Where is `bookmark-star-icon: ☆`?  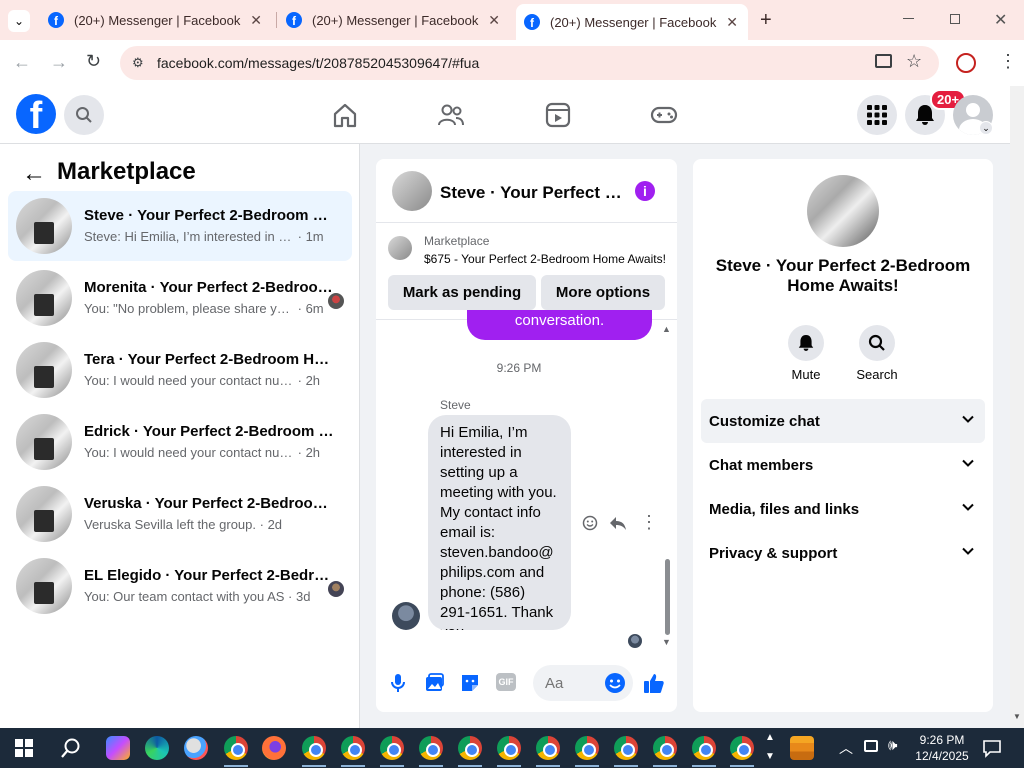 bookmark-star-icon: ☆ is located at coordinates (914, 61).